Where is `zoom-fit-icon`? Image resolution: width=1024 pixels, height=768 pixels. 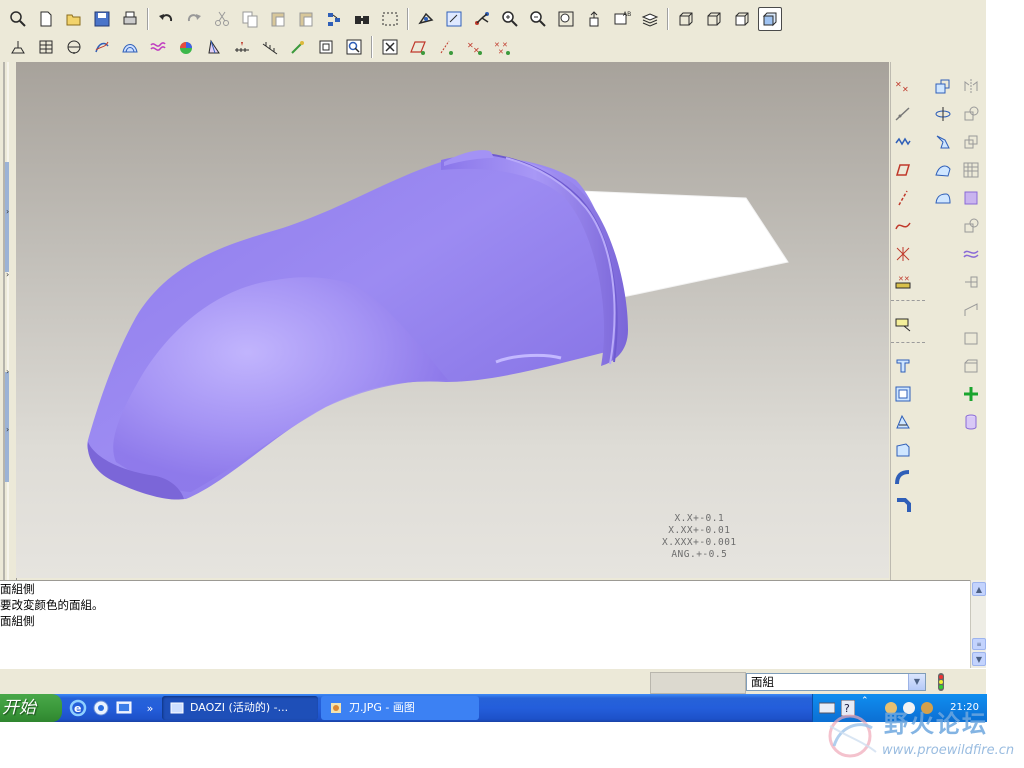 zoom-fit-icon is located at coordinates (566, 19).